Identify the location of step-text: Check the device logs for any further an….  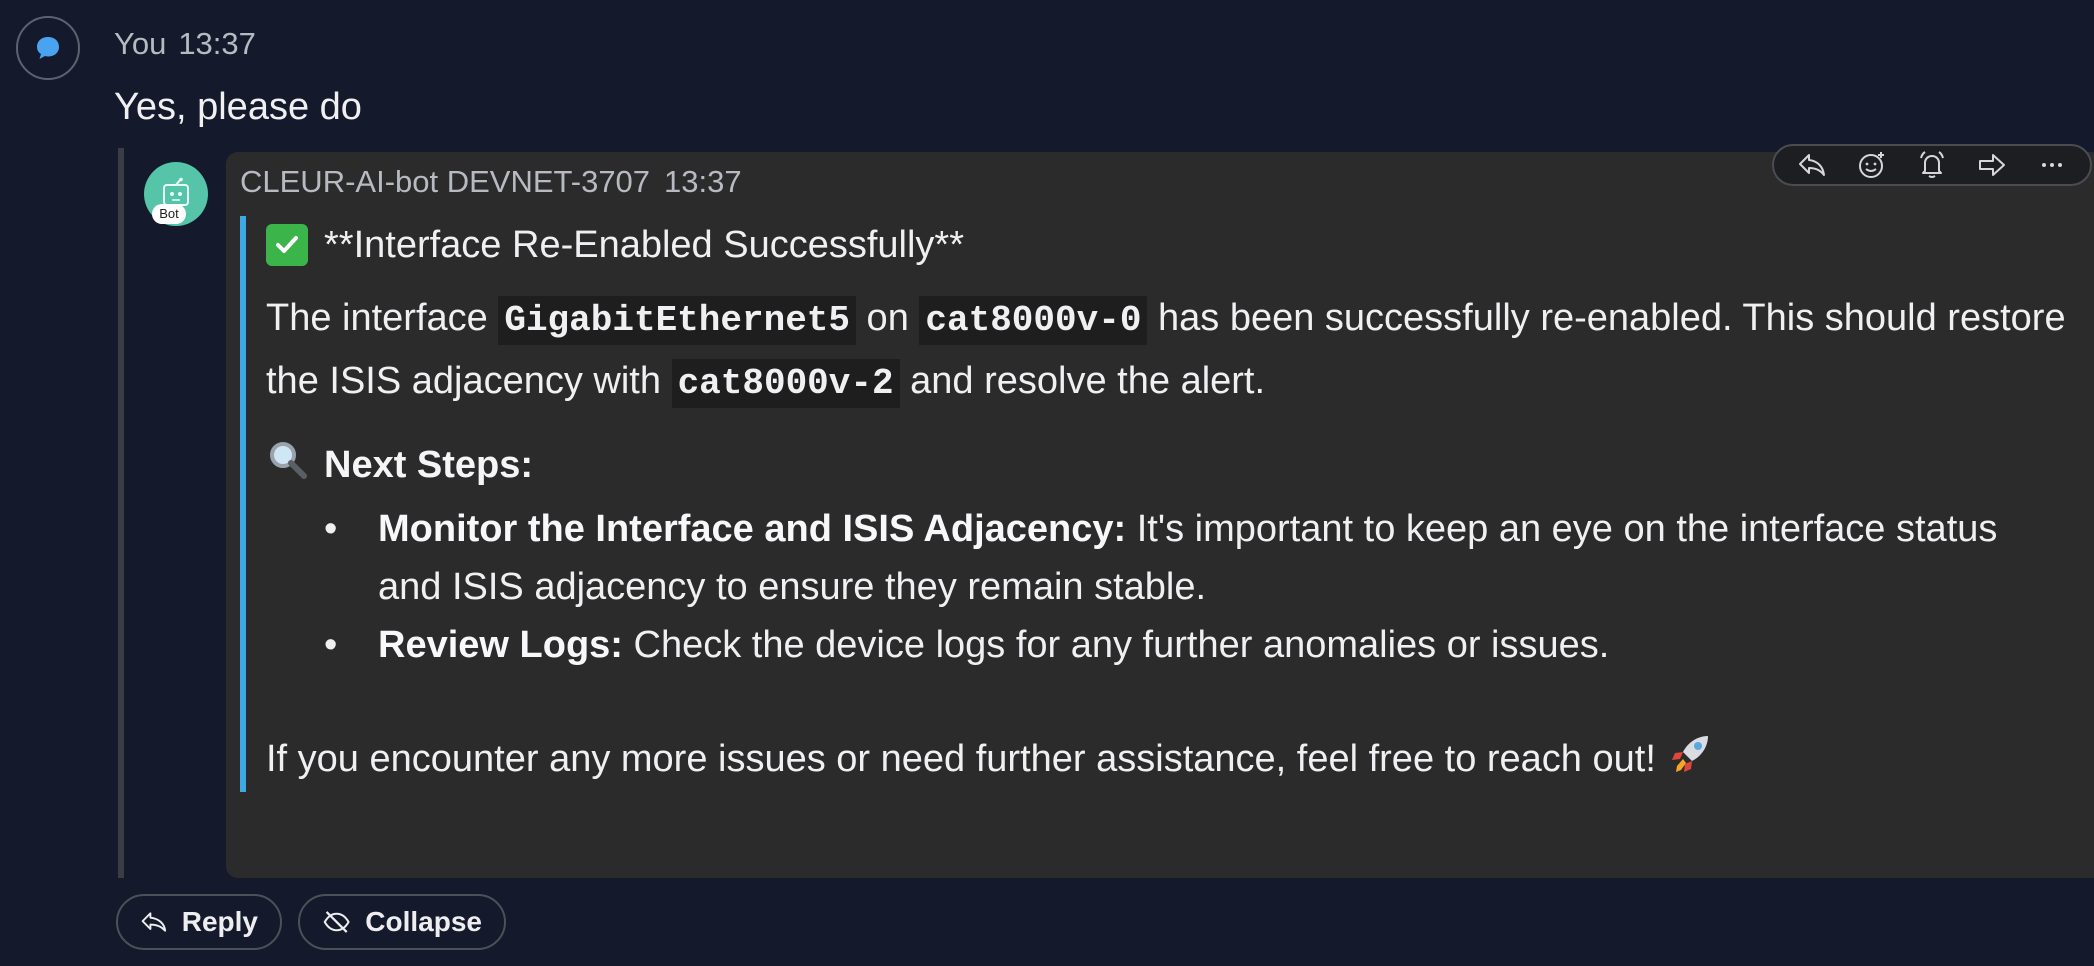
(1116, 645).